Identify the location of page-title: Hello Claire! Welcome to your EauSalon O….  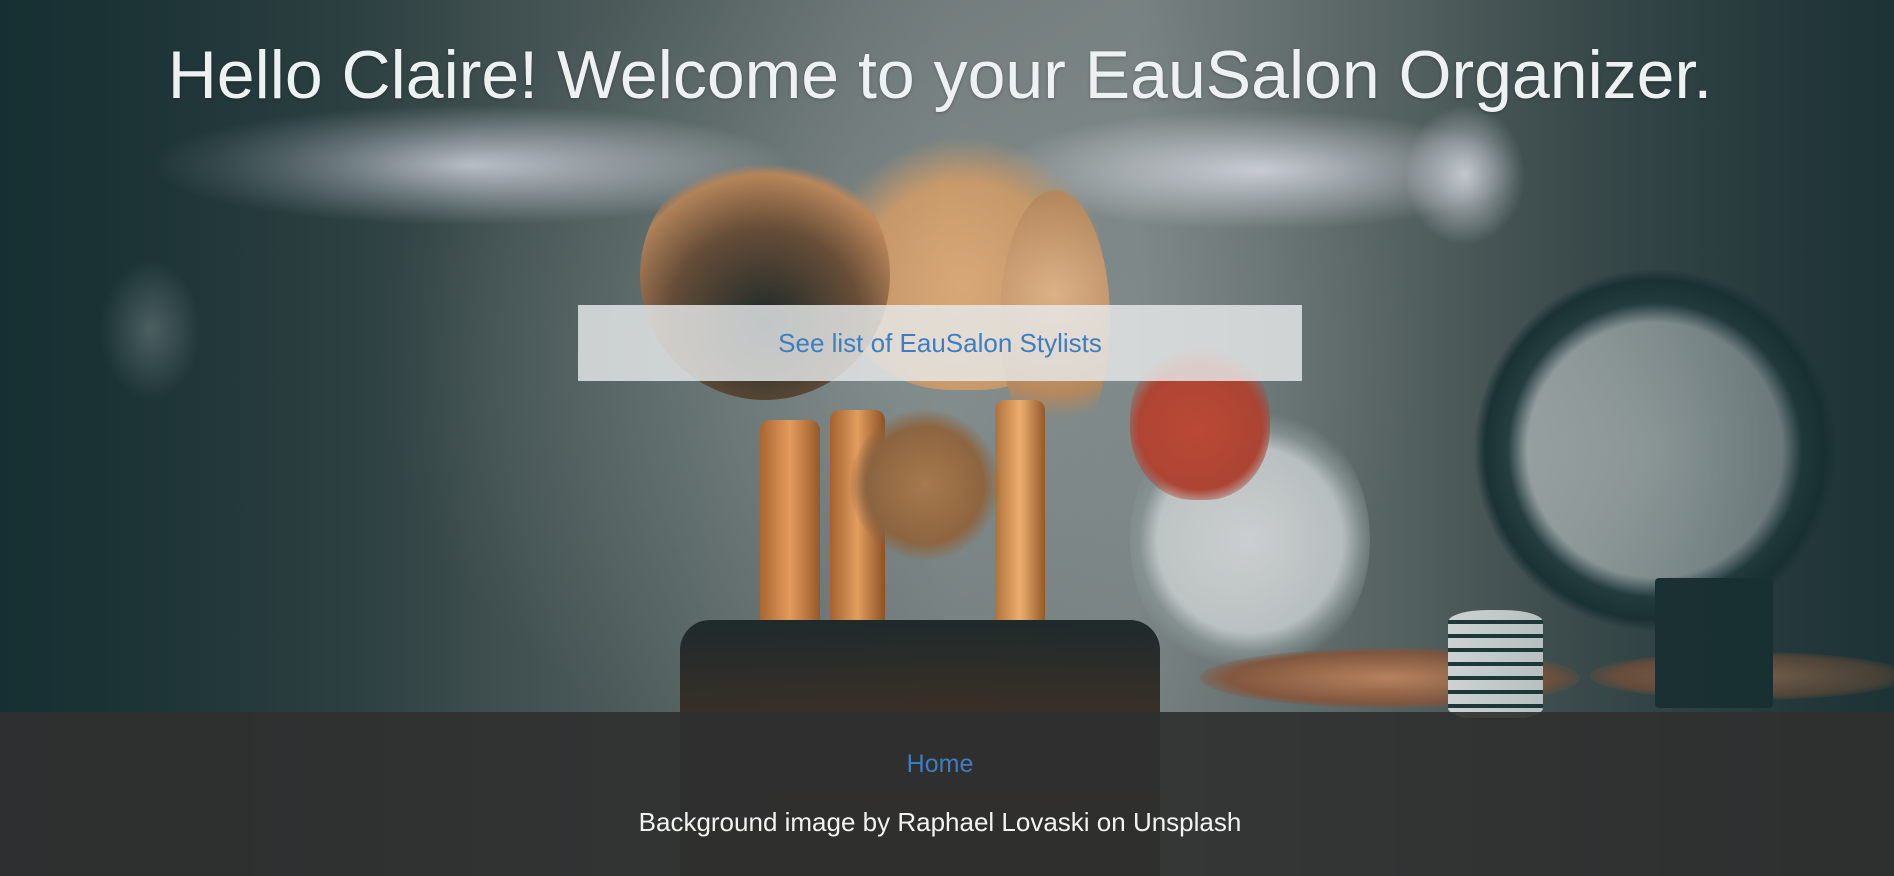
(940, 75).